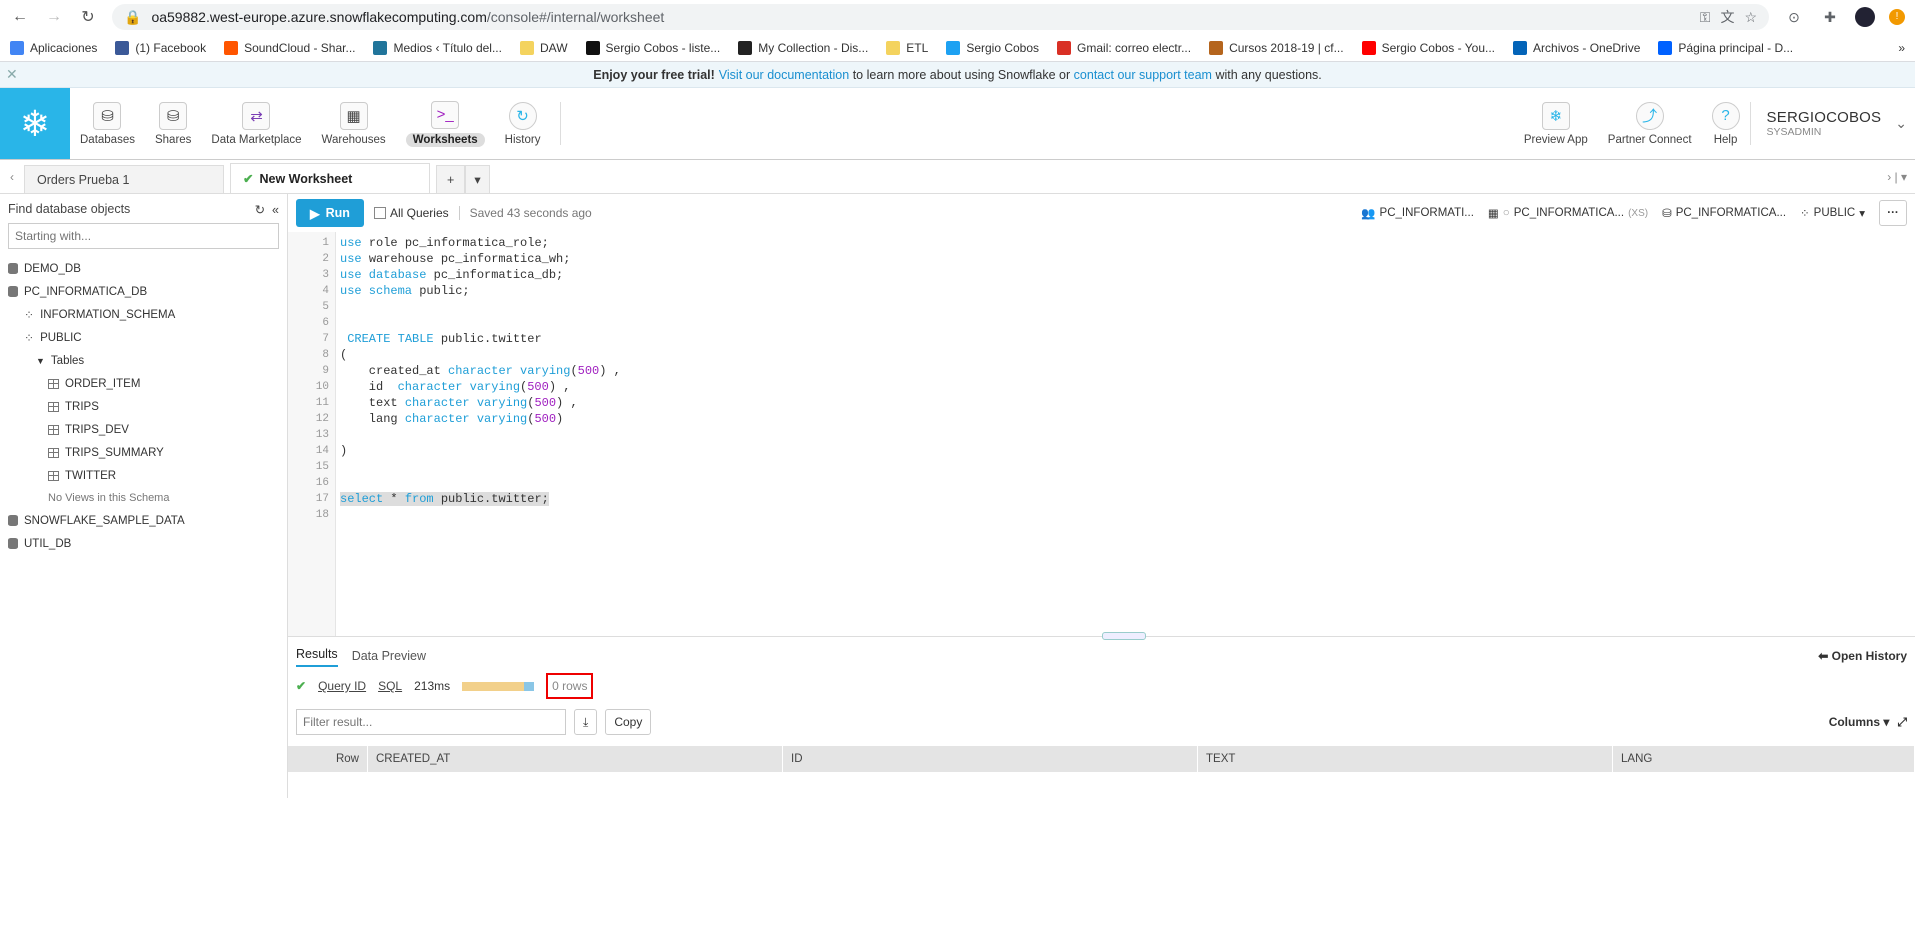  What do you see at coordinates (54, 17) in the screenshot?
I see `forward-icon: →` at bounding box center [54, 17].